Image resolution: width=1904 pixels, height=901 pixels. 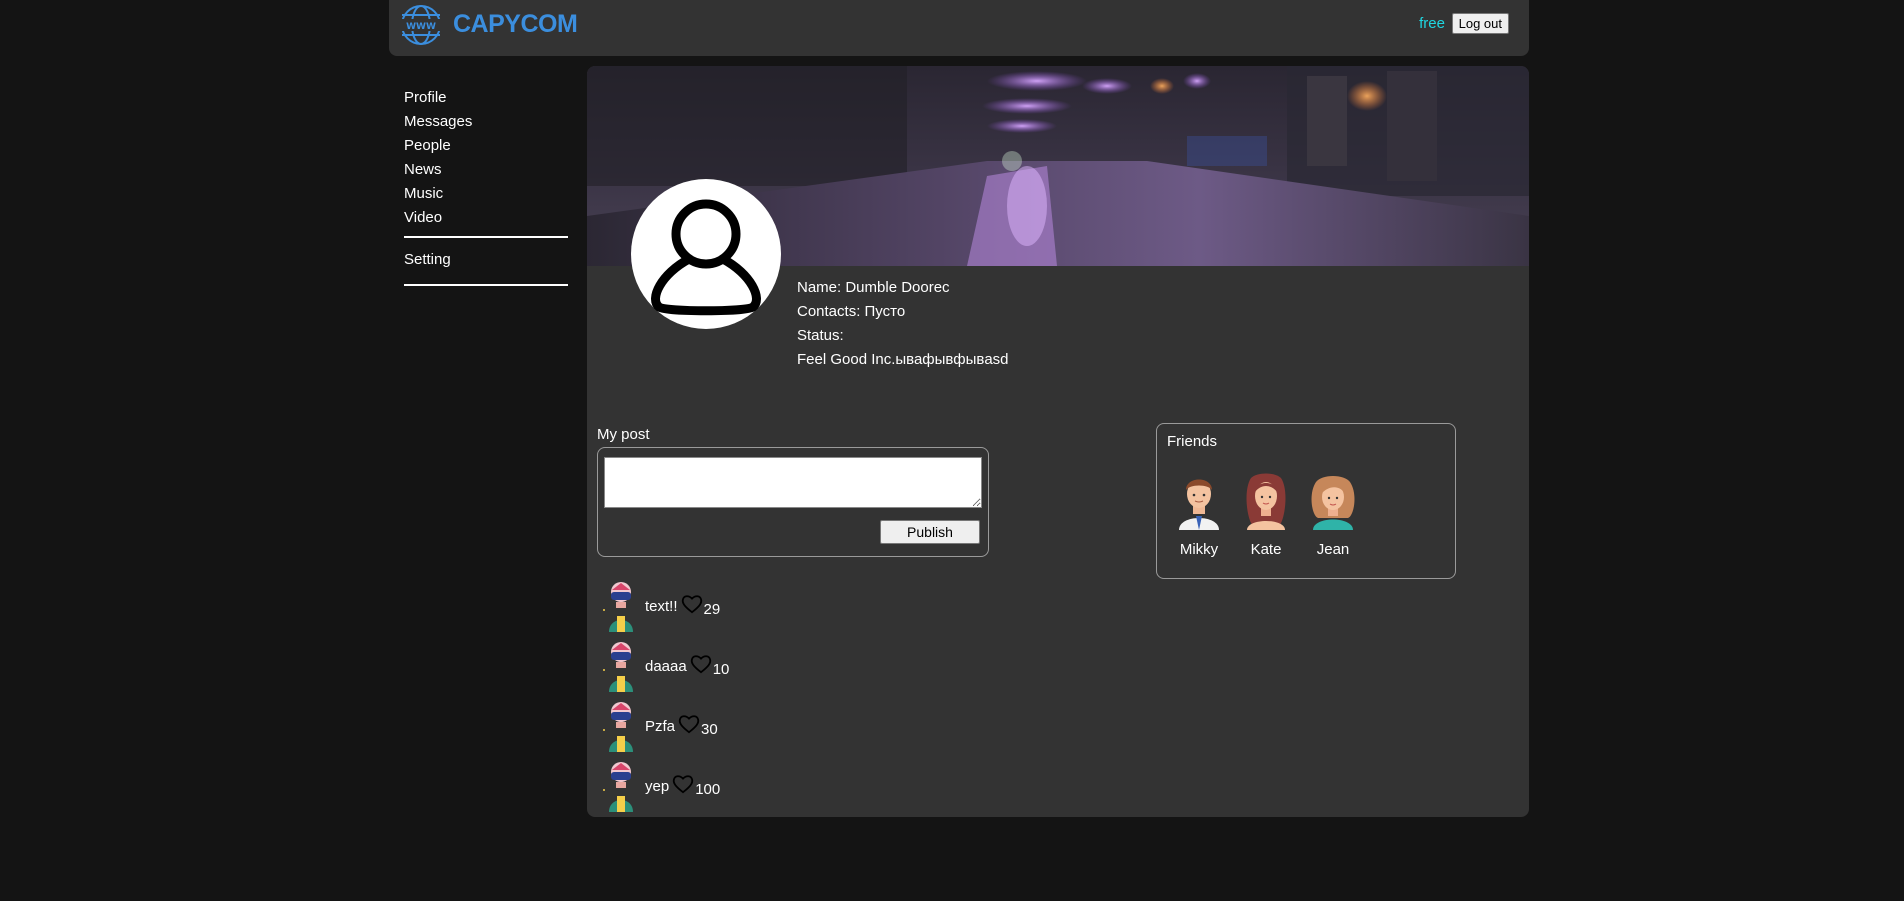 What do you see at coordinates (903, 360) in the screenshot?
I see `profile-status-text: Feel Good Inc.ывафывфывasd` at bounding box center [903, 360].